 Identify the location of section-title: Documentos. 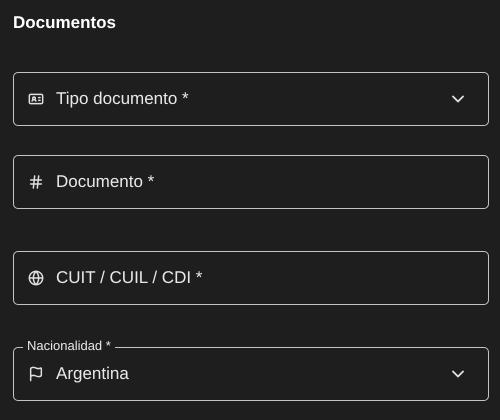
(65, 23).